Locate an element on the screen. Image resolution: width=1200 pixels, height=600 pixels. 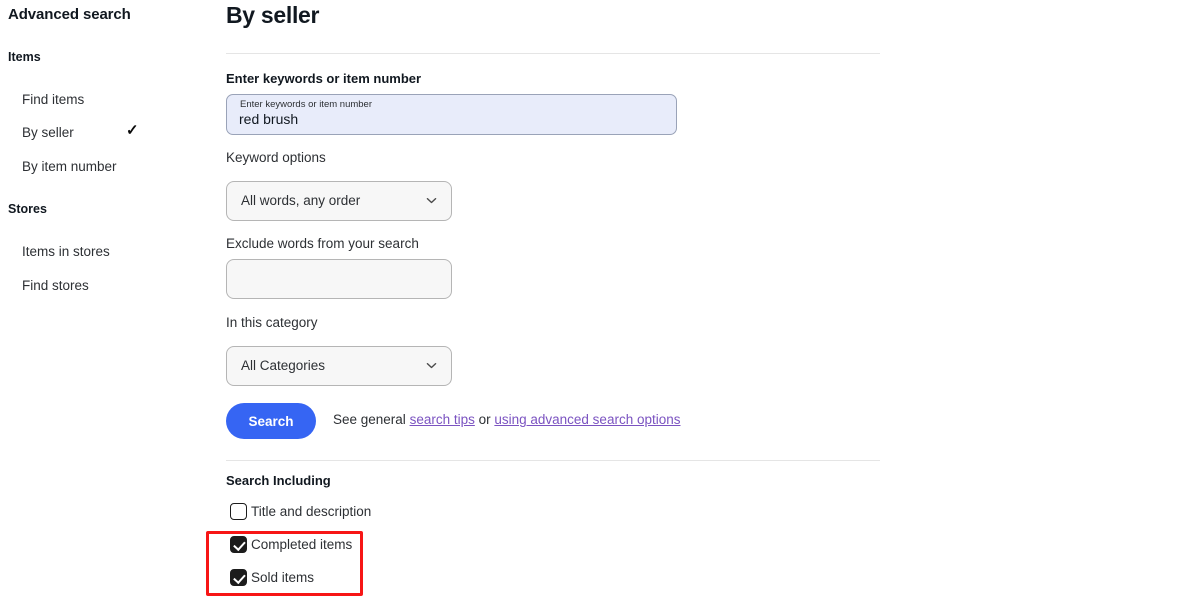
checkbox-title-and-description is located at coordinates (238, 511).